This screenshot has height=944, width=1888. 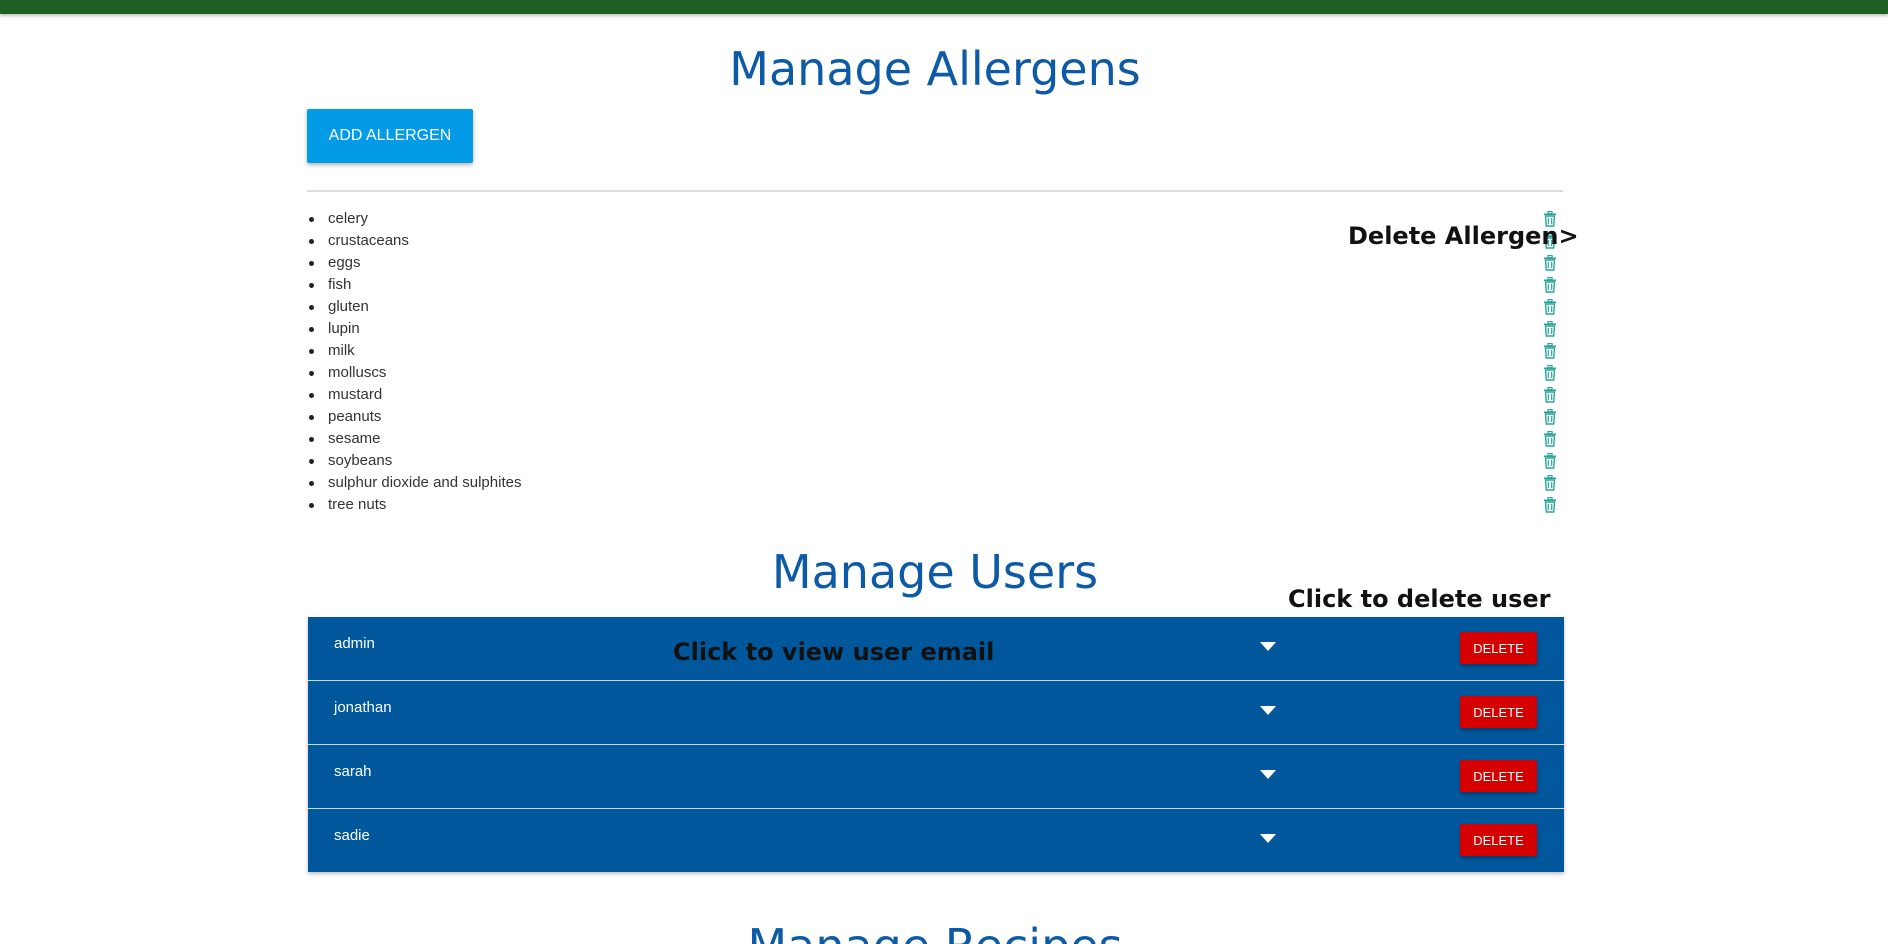 What do you see at coordinates (357, 504) in the screenshot?
I see `allergen-label: tree nuts` at bounding box center [357, 504].